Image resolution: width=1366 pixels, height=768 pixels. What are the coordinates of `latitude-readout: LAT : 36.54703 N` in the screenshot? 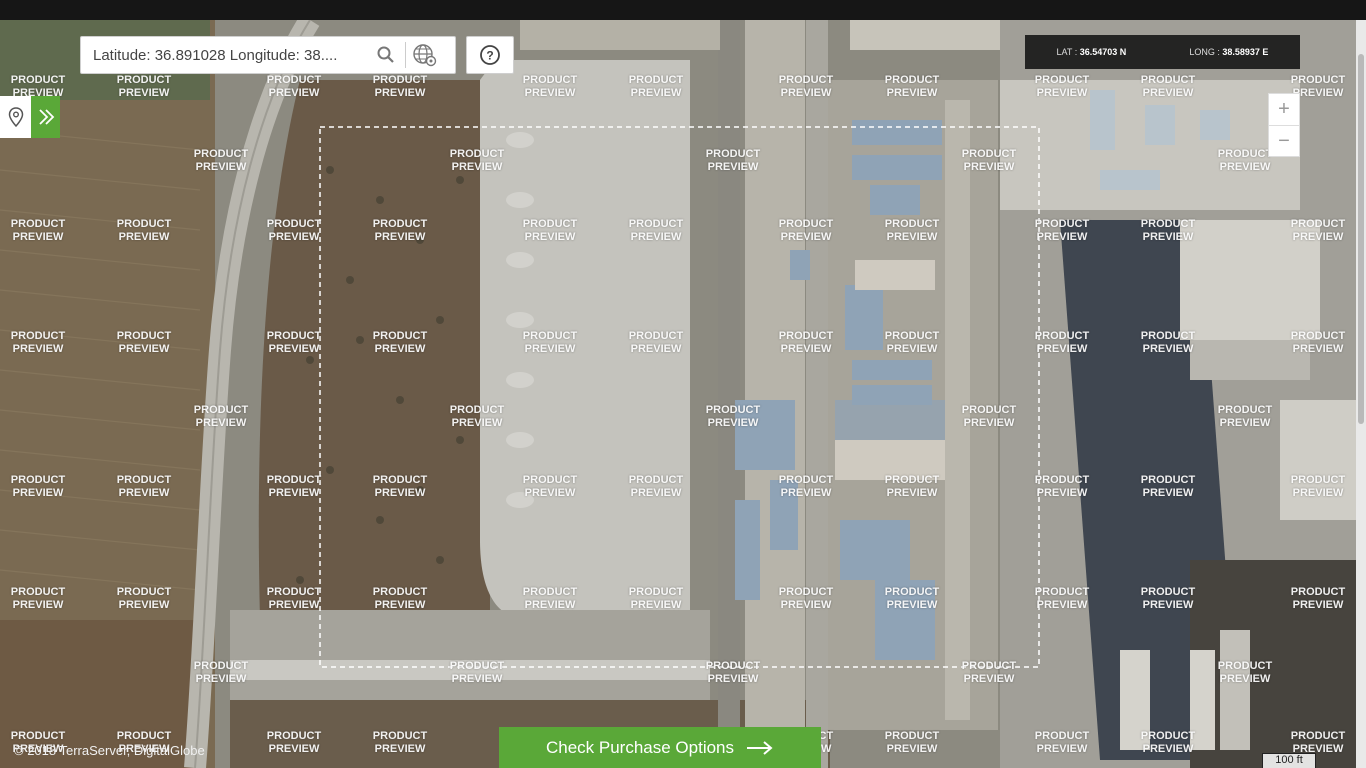 It's located at (1092, 52).